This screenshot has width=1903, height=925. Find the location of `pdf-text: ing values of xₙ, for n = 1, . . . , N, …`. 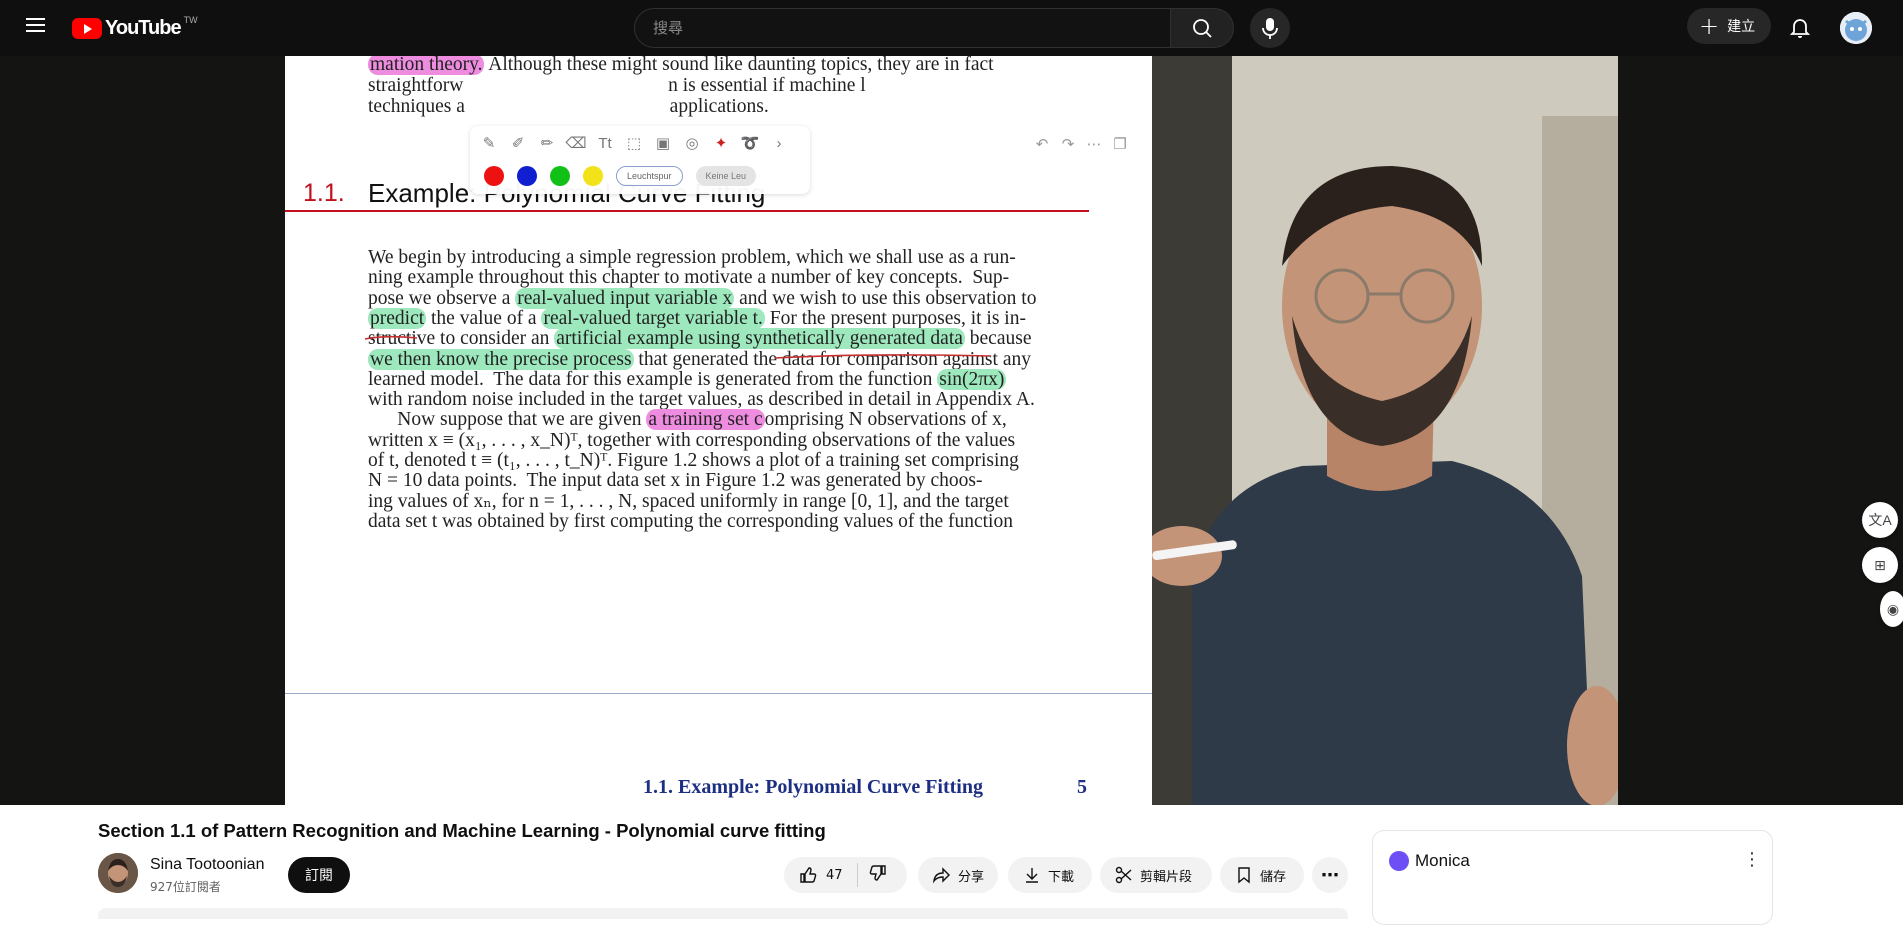

pdf-text: ing values of xₙ, for n = 1, . . . , N, … is located at coordinates (688, 501).